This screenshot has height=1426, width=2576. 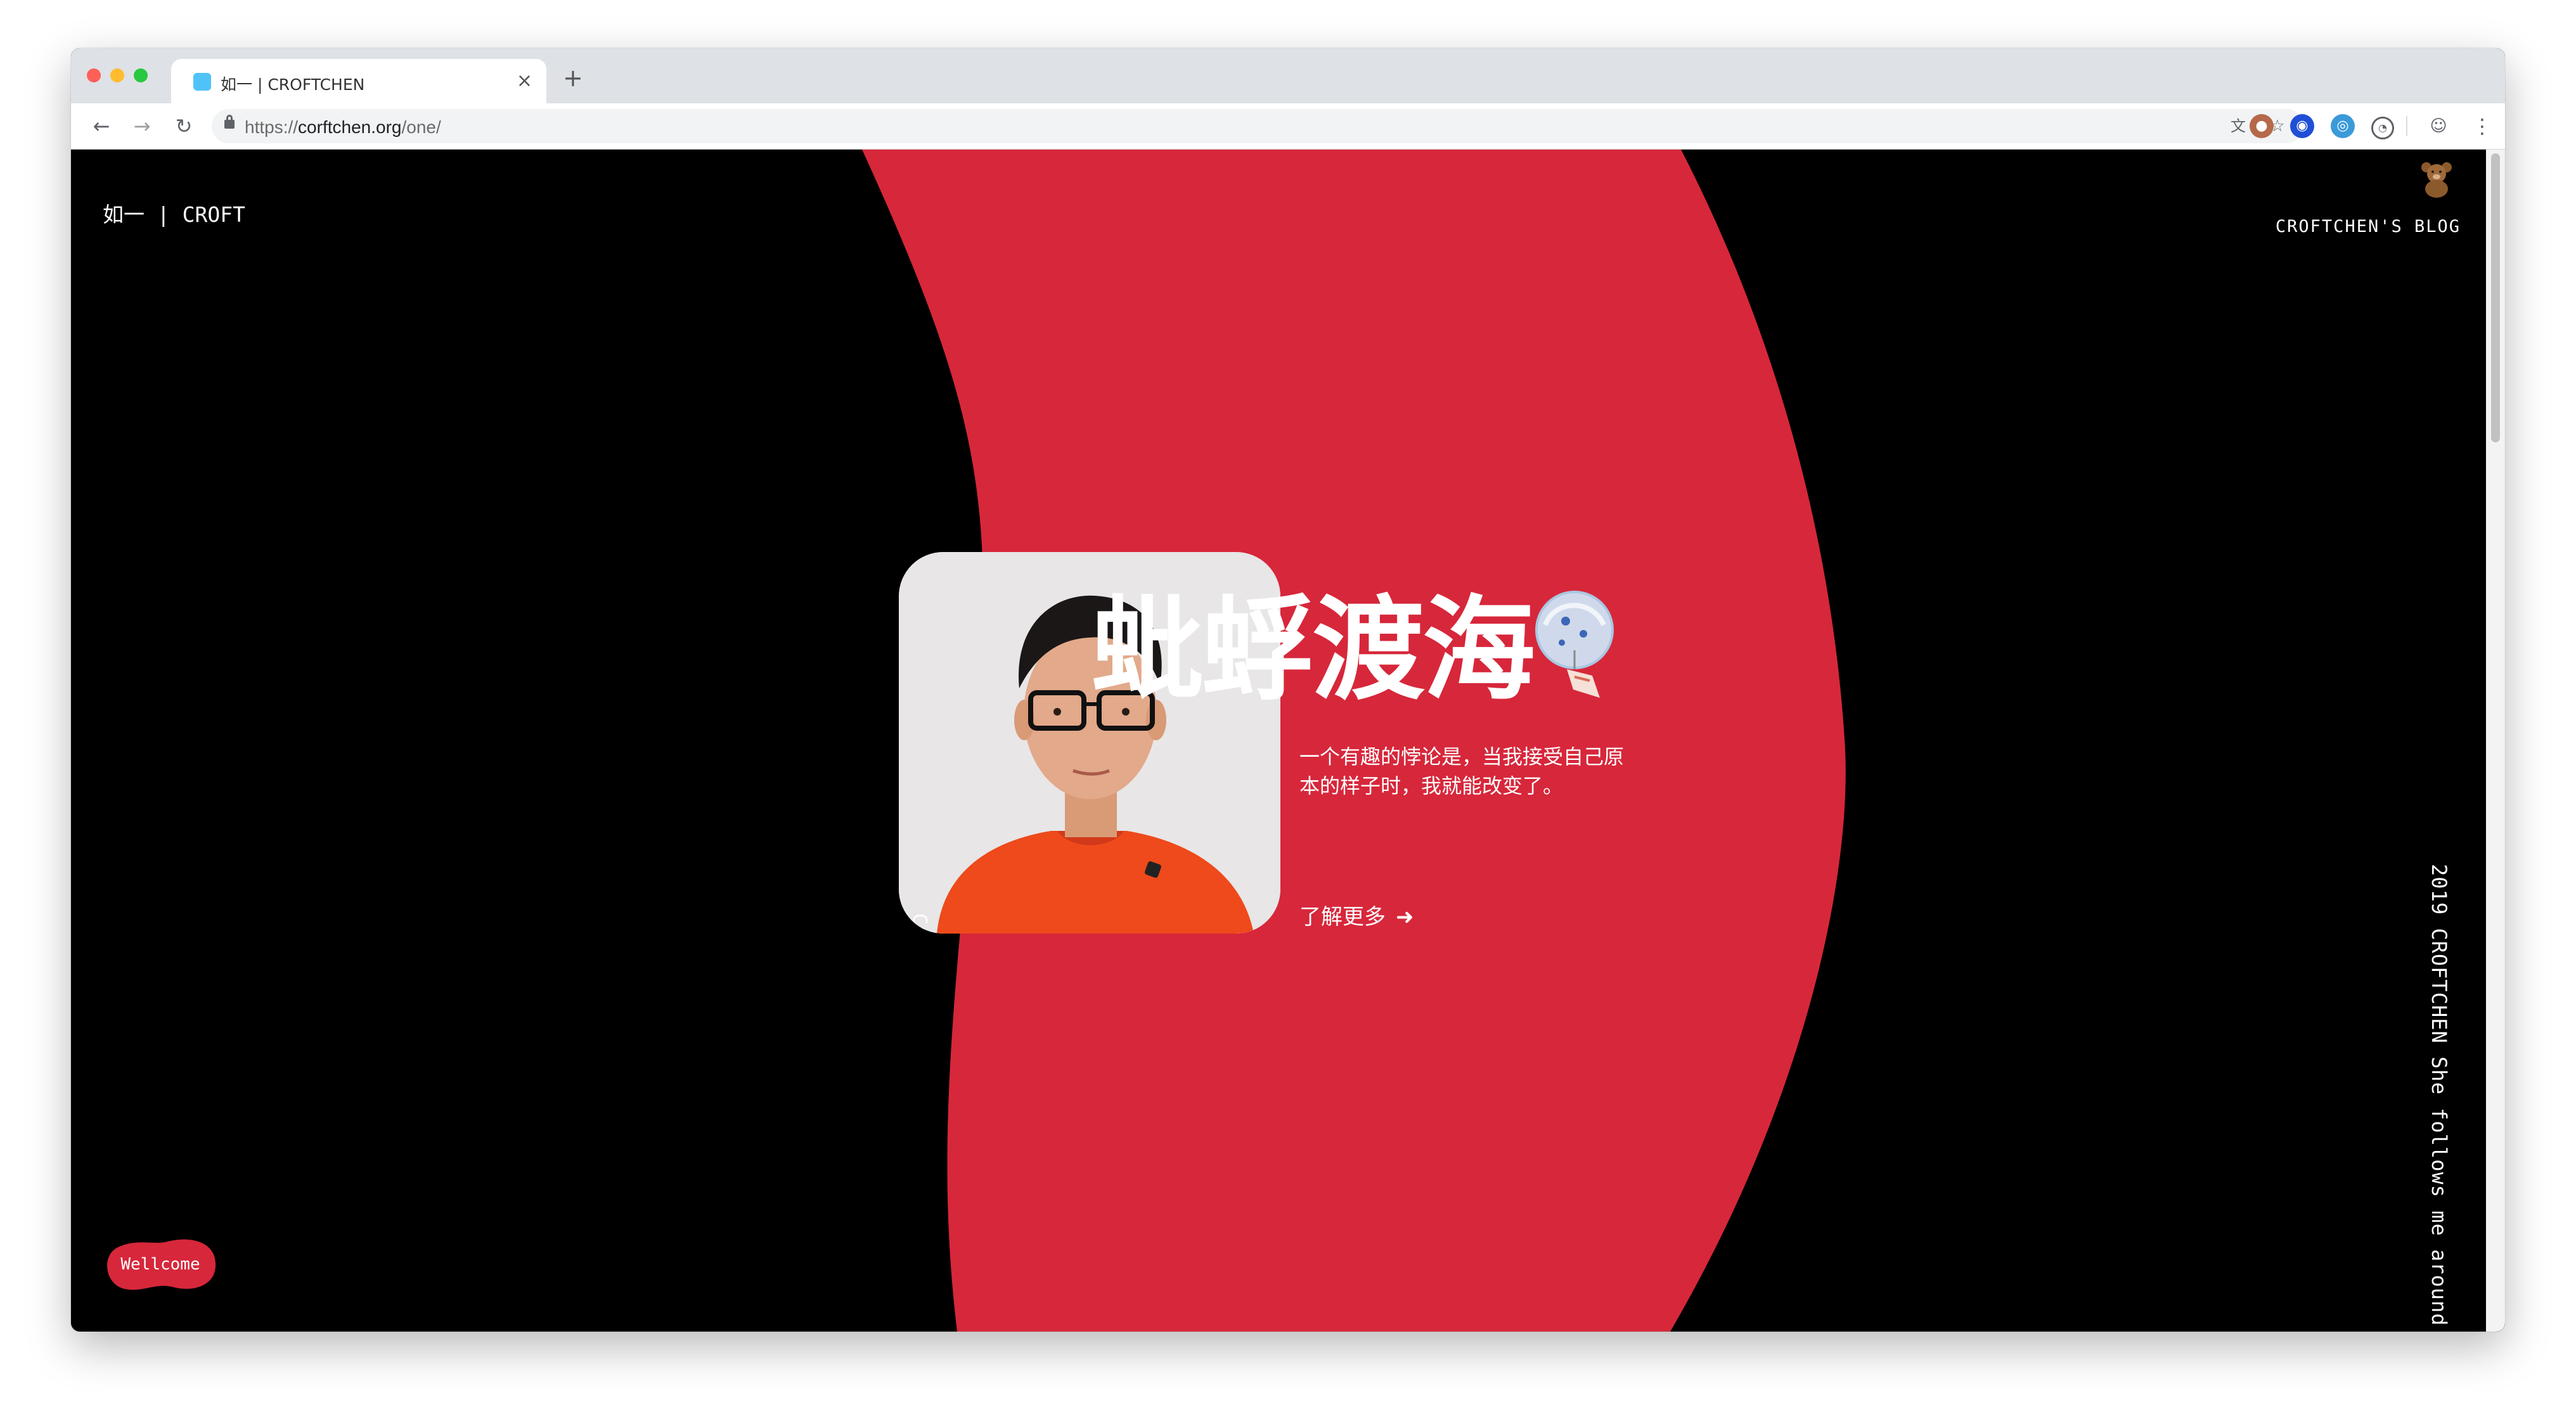 I want to click on browser-titlebar: 如一 | CROFTCHEN × +, so click(x=1288, y=75).